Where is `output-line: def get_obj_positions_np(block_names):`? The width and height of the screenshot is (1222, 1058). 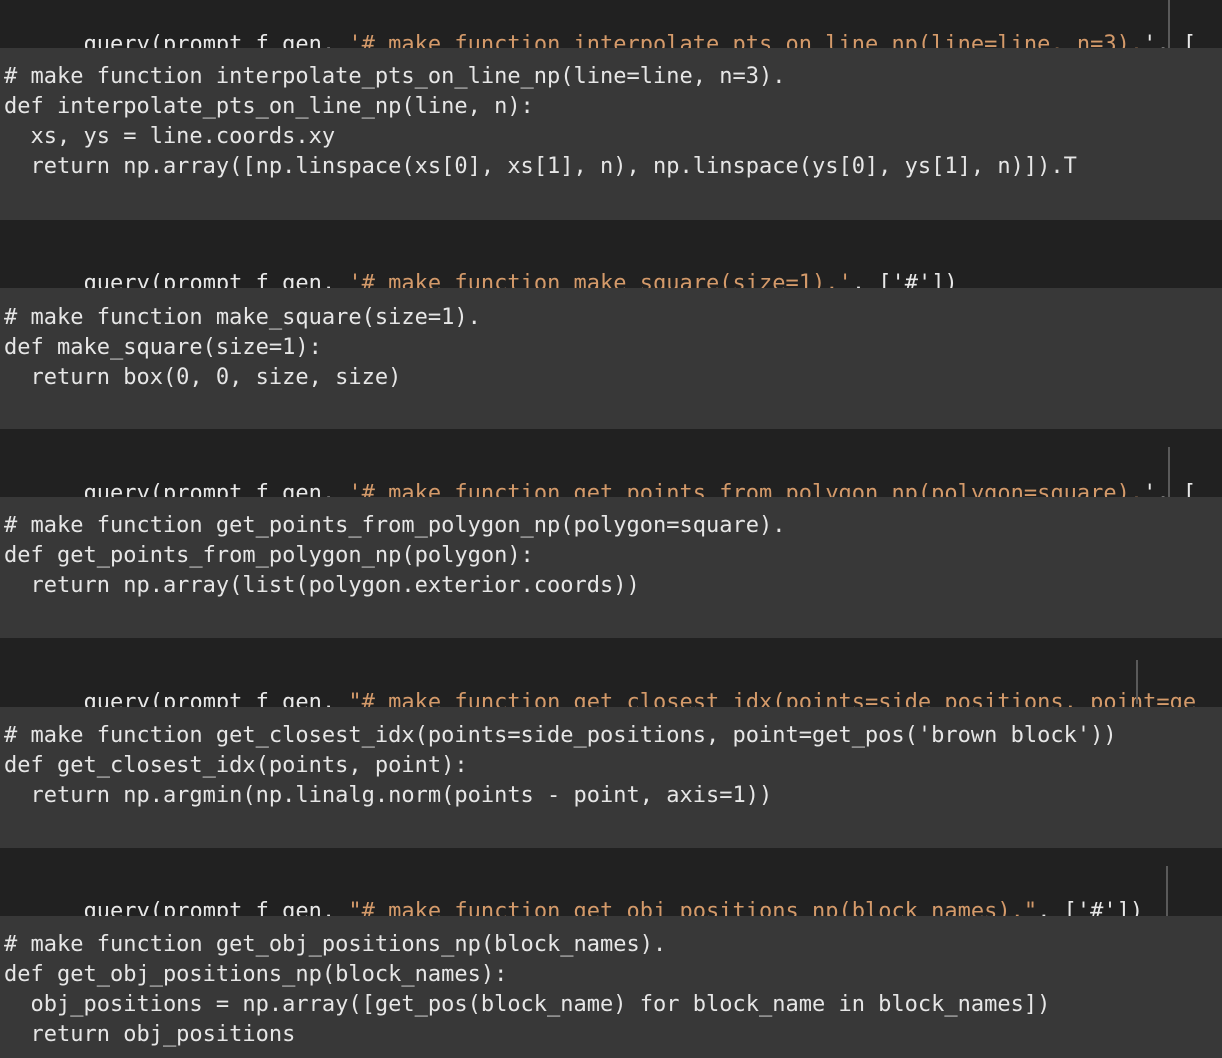 output-line: def get_obj_positions_np(block_names): is located at coordinates (256, 974).